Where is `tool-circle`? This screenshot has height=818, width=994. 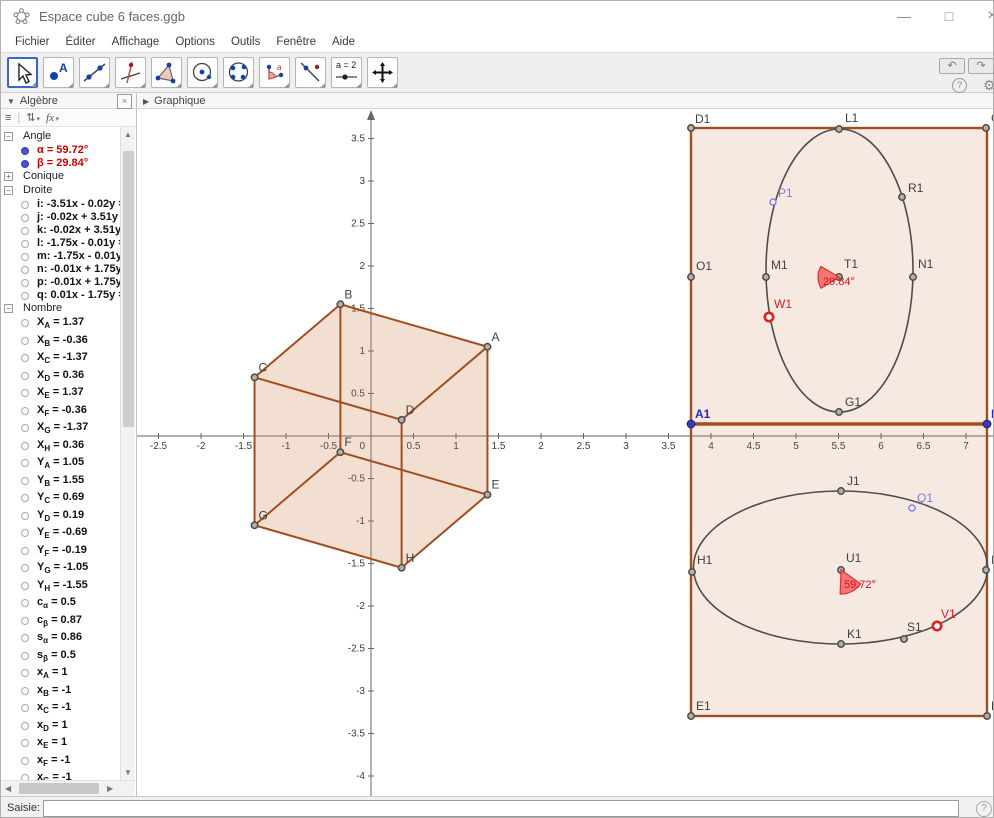
tool-circle is located at coordinates (202, 72).